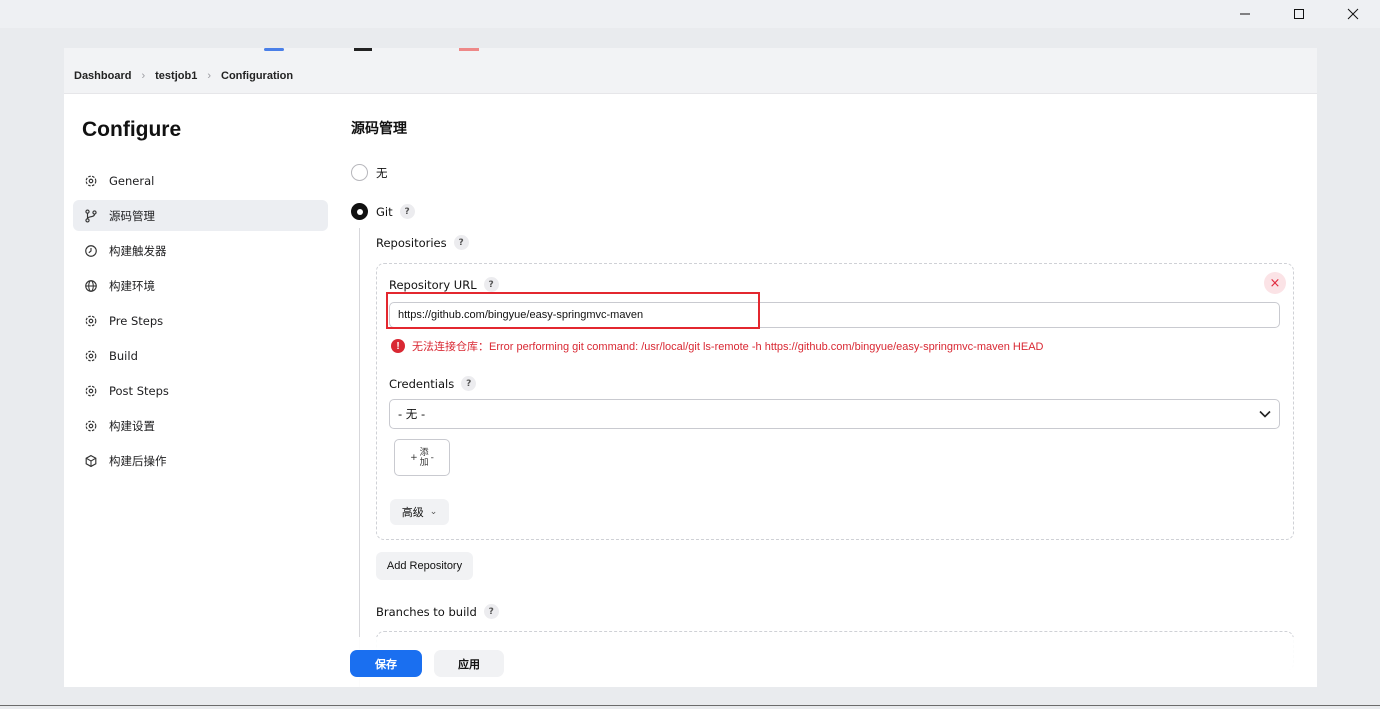 The width and height of the screenshot is (1380, 709). I want to click on add-credentials-button: + 添 加 -, so click(422, 457).